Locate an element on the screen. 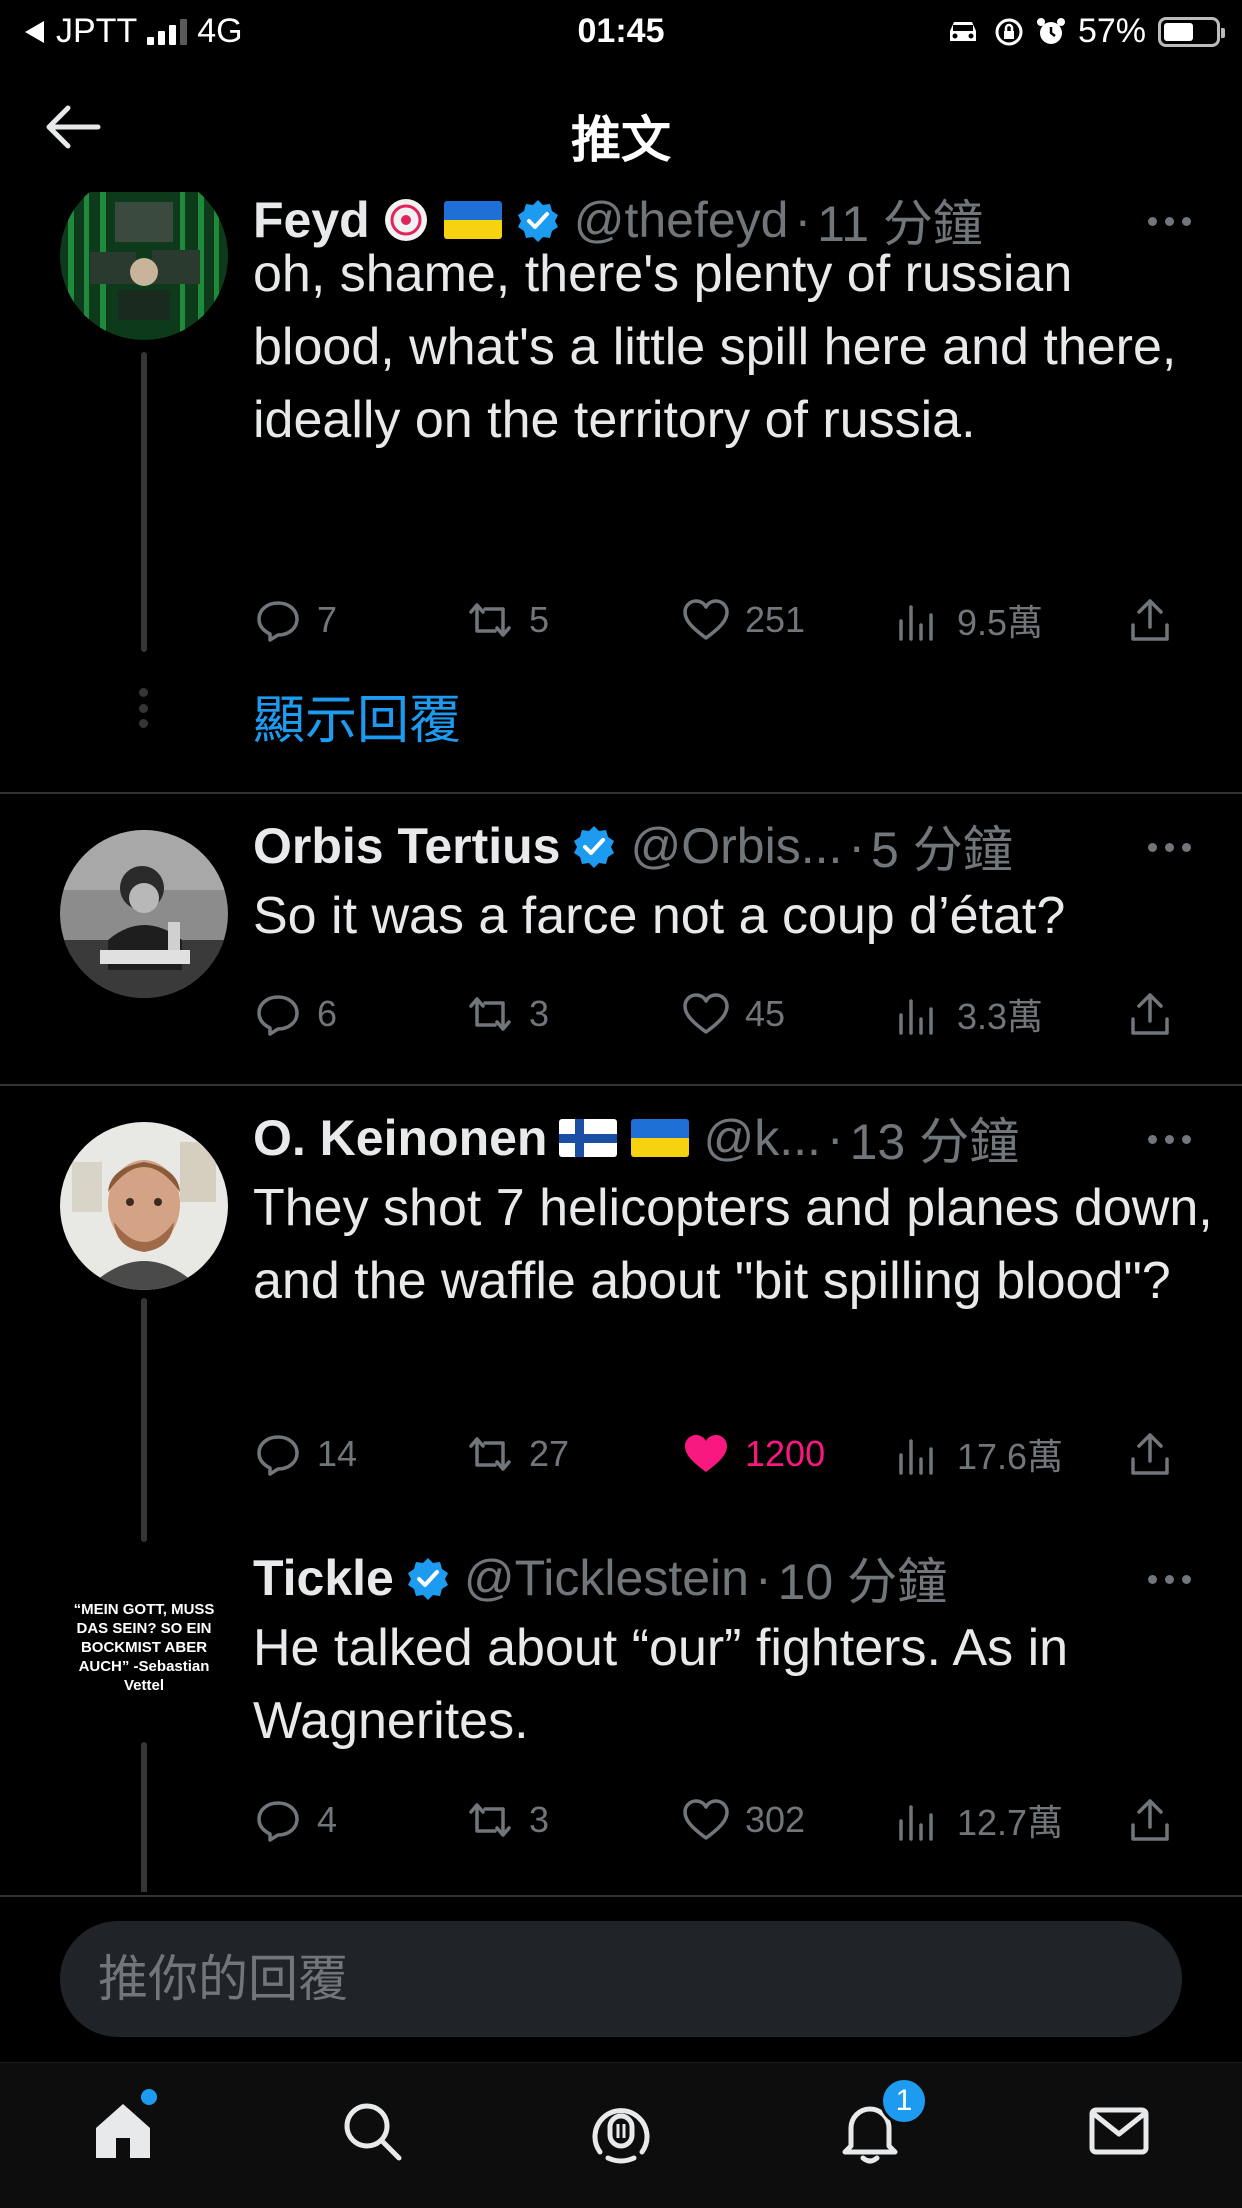 The image size is (1242, 2208). retweet-count: 27 is located at coordinates (549, 1453).